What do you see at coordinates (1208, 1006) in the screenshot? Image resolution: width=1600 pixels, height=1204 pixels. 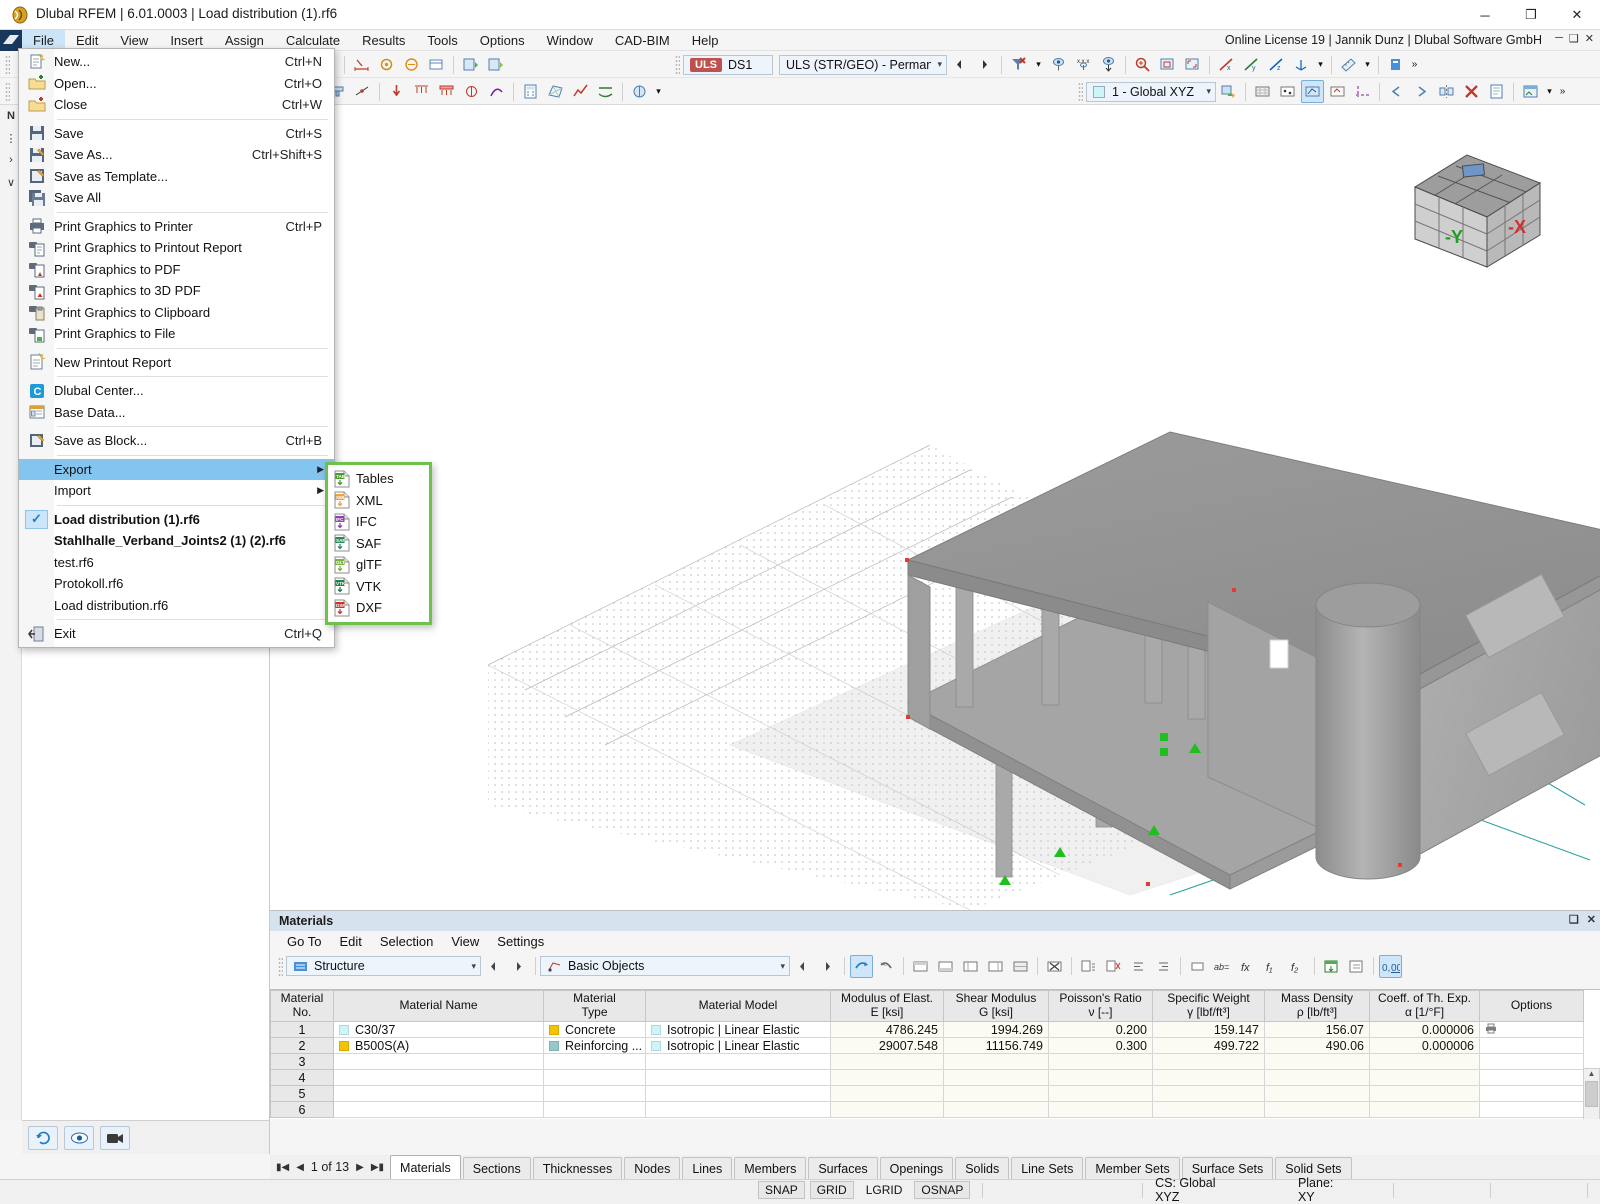 I see `table-header-lbf-ft: Specific Weight γ [lbf/ft³]` at bounding box center [1208, 1006].